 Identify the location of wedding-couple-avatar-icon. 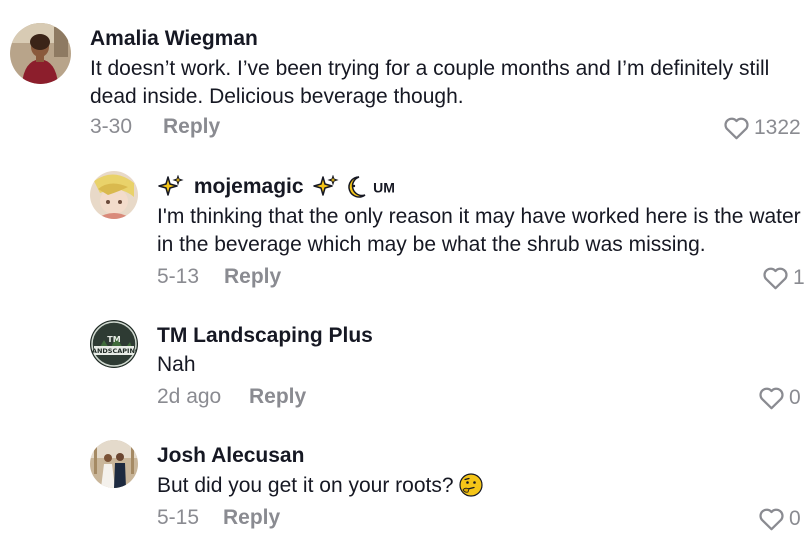
(114, 464).